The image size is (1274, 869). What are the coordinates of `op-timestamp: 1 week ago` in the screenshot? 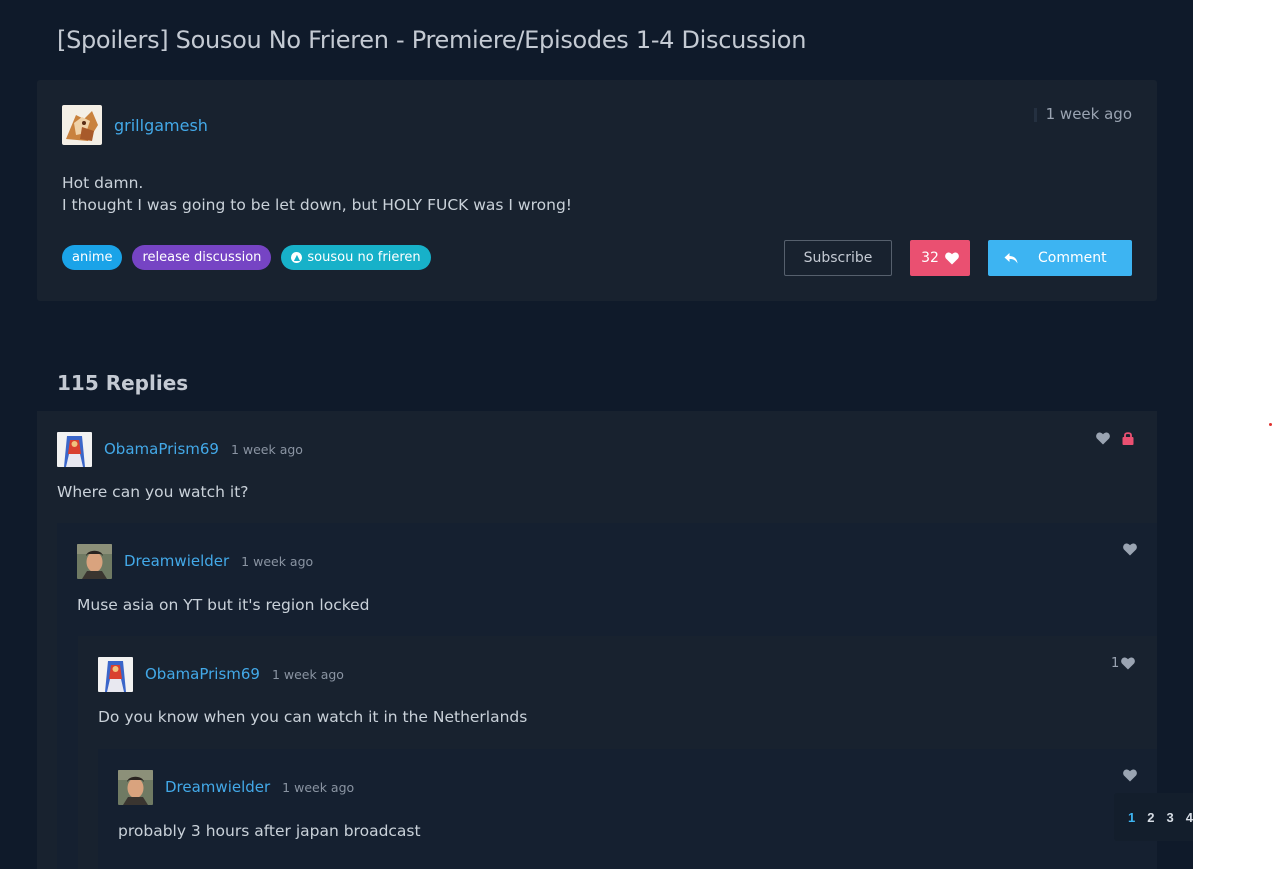 It's located at (1088, 114).